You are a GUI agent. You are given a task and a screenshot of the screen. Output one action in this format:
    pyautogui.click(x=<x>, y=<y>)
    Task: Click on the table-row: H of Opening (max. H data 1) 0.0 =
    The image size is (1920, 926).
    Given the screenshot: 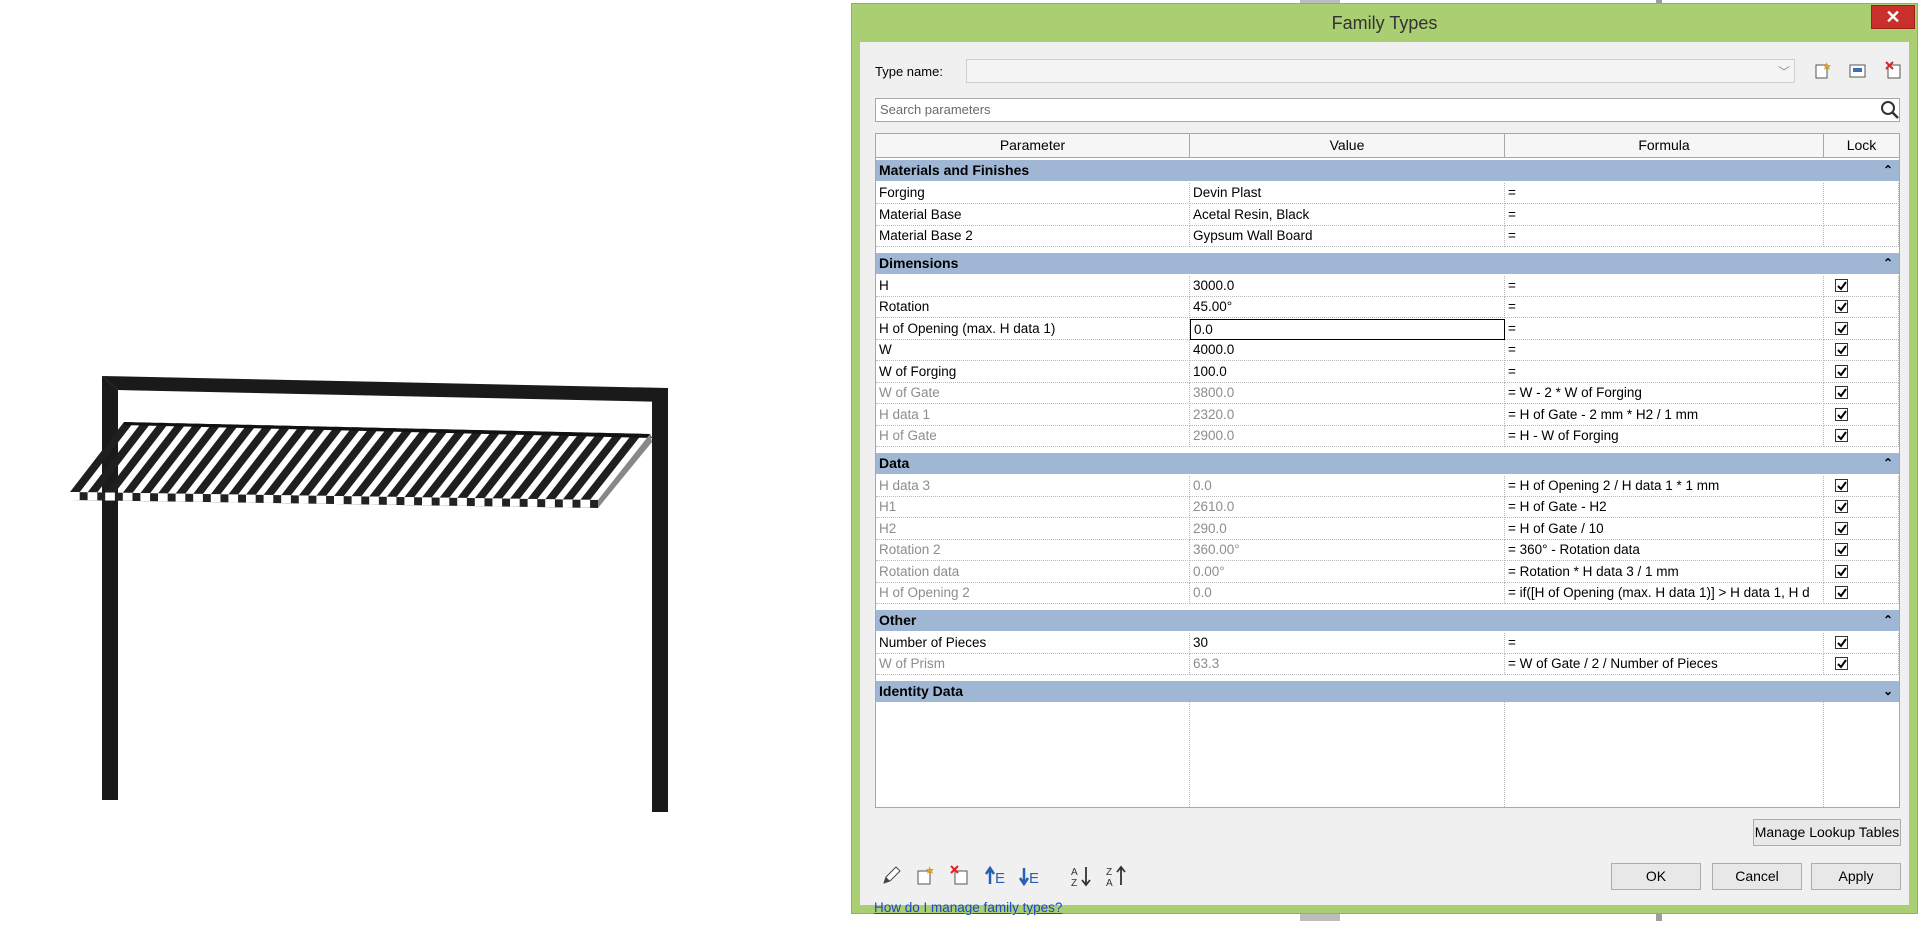 What is the action you would take?
    pyautogui.click(x=1387, y=329)
    